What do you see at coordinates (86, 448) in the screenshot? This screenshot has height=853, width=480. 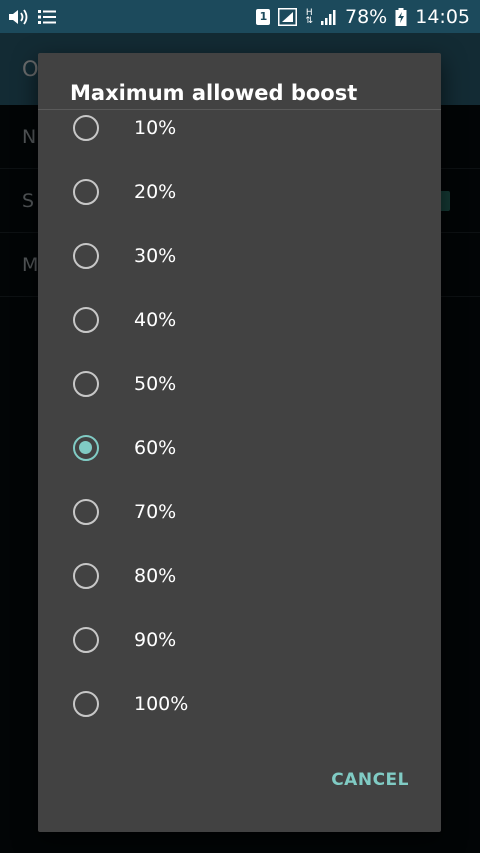 I see `radio-button-selected-icon` at bounding box center [86, 448].